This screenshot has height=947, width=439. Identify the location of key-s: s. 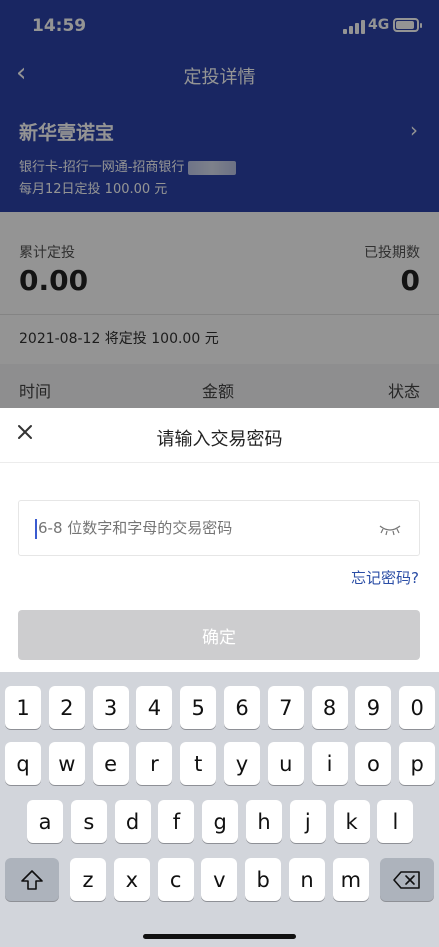
(88, 821).